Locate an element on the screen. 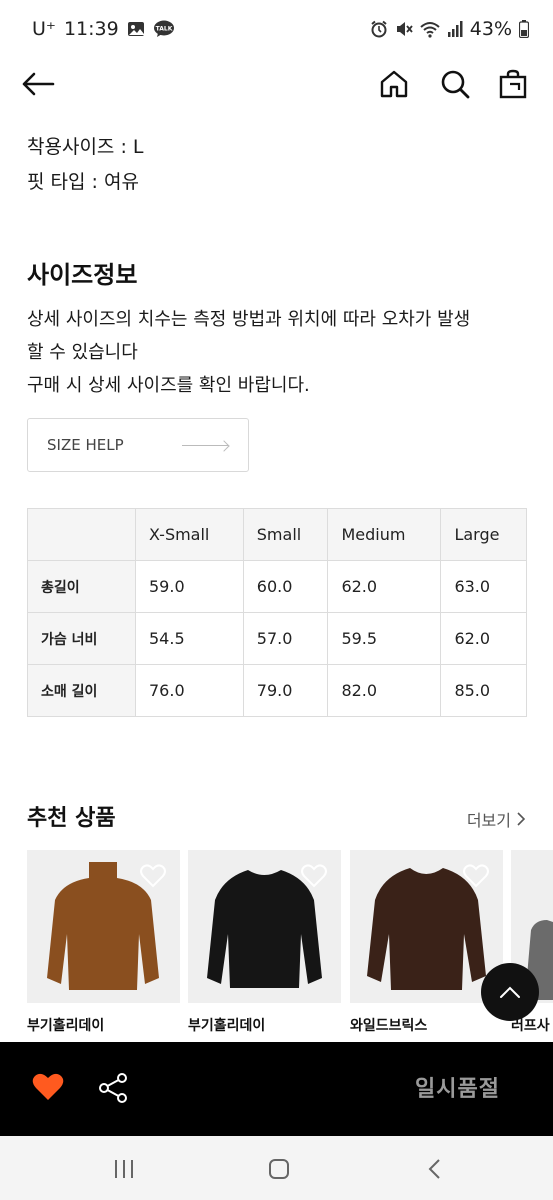 The image size is (553, 1200). status-left: U⁺ 11:39 TALK is located at coordinates (103, 29).